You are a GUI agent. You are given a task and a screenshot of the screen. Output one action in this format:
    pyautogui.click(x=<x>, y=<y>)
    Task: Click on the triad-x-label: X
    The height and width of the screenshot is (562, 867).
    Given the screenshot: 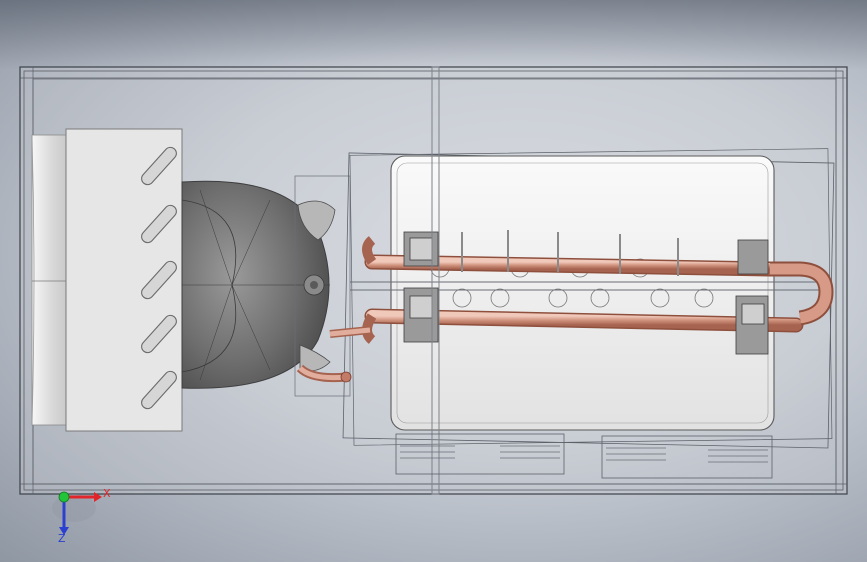 What is the action you would take?
    pyautogui.click(x=107, y=493)
    